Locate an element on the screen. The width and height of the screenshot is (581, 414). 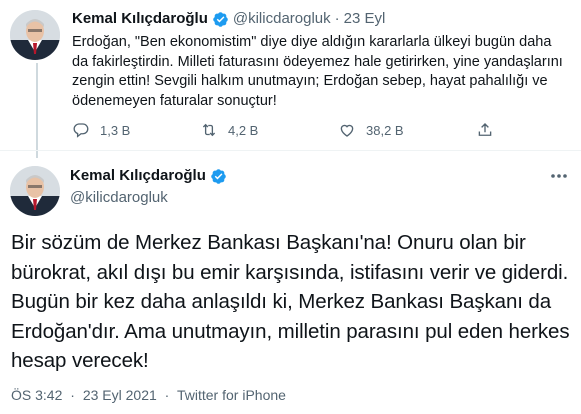
share-icon is located at coordinates (485, 129).